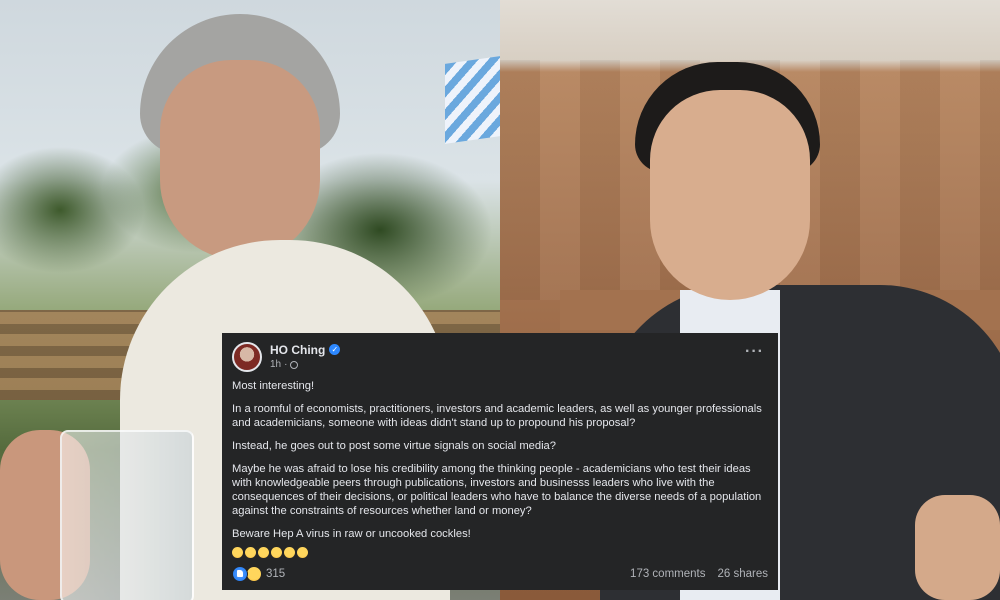 This screenshot has width=1000, height=600. What do you see at coordinates (127, 515) in the screenshot?
I see `beer-mug` at bounding box center [127, 515].